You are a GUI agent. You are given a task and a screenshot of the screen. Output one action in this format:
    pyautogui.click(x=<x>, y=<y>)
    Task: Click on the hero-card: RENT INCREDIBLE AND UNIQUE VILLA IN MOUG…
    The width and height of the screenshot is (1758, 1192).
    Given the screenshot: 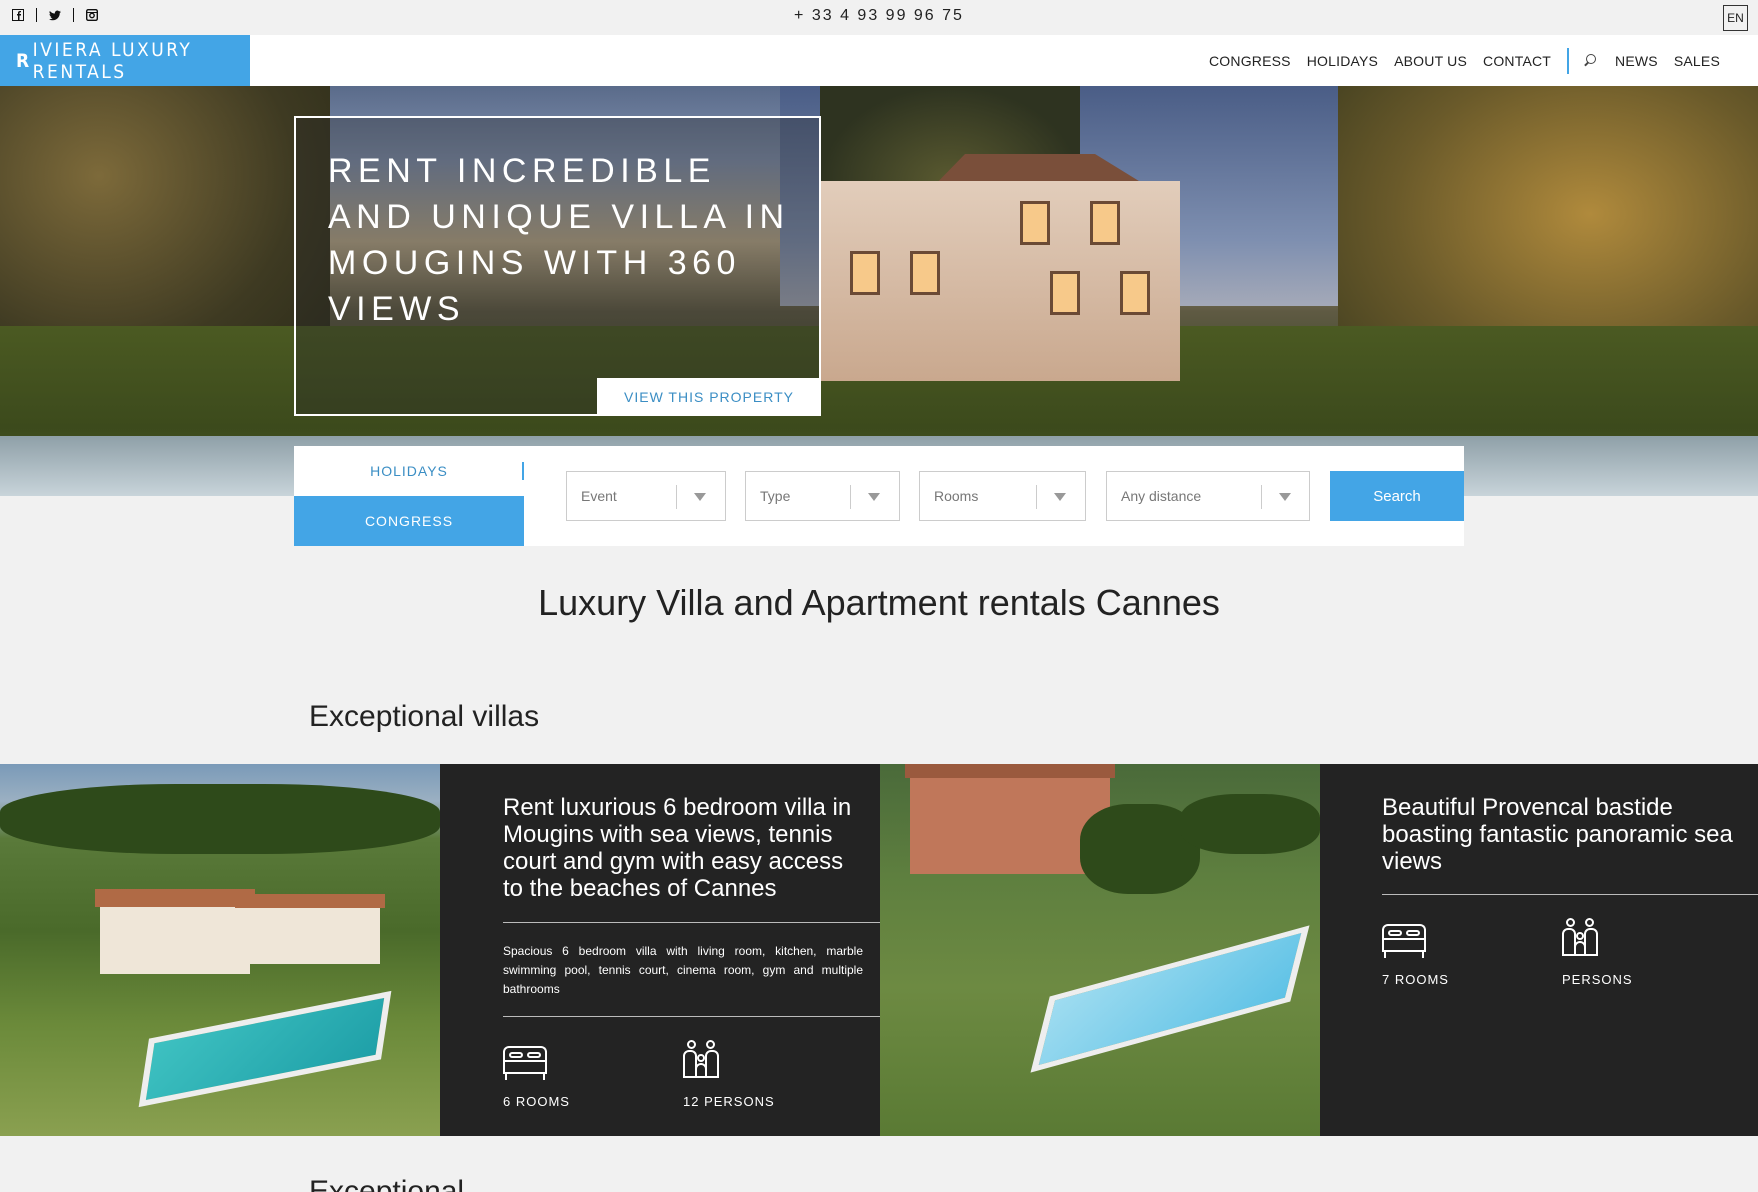 What is the action you would take?
    pyautogui.click(x=557, y=266)
    